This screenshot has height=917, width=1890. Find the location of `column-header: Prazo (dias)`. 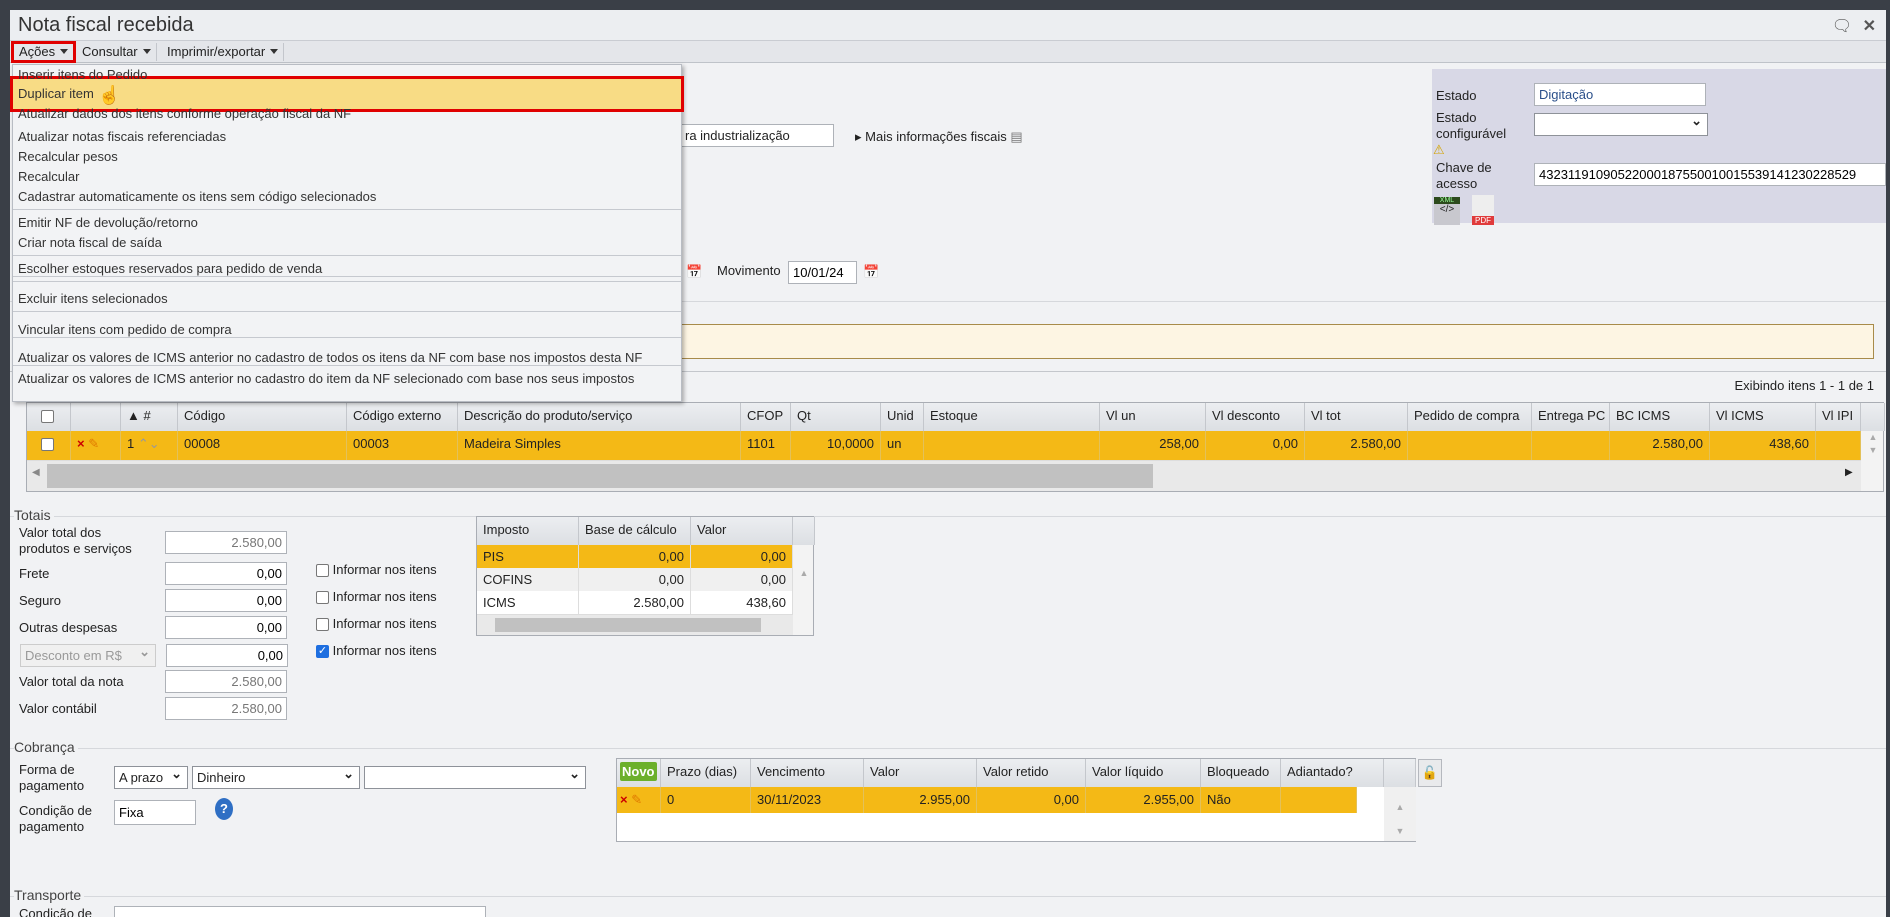

column-header: Prazo (dias) is located at coordinates (706, 773).